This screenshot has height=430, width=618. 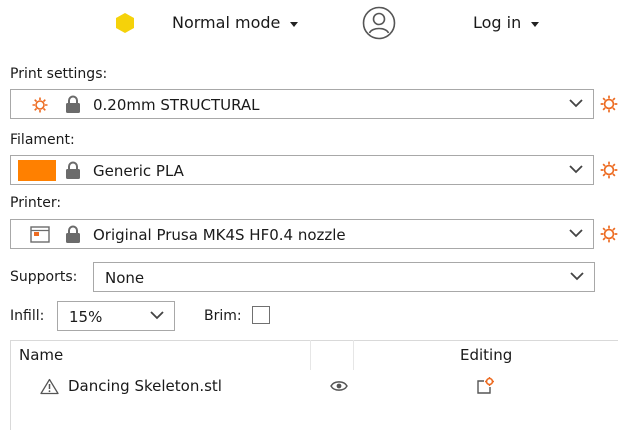 I want to click on printer-edit-cog-icon, so click(x=608, y=234).